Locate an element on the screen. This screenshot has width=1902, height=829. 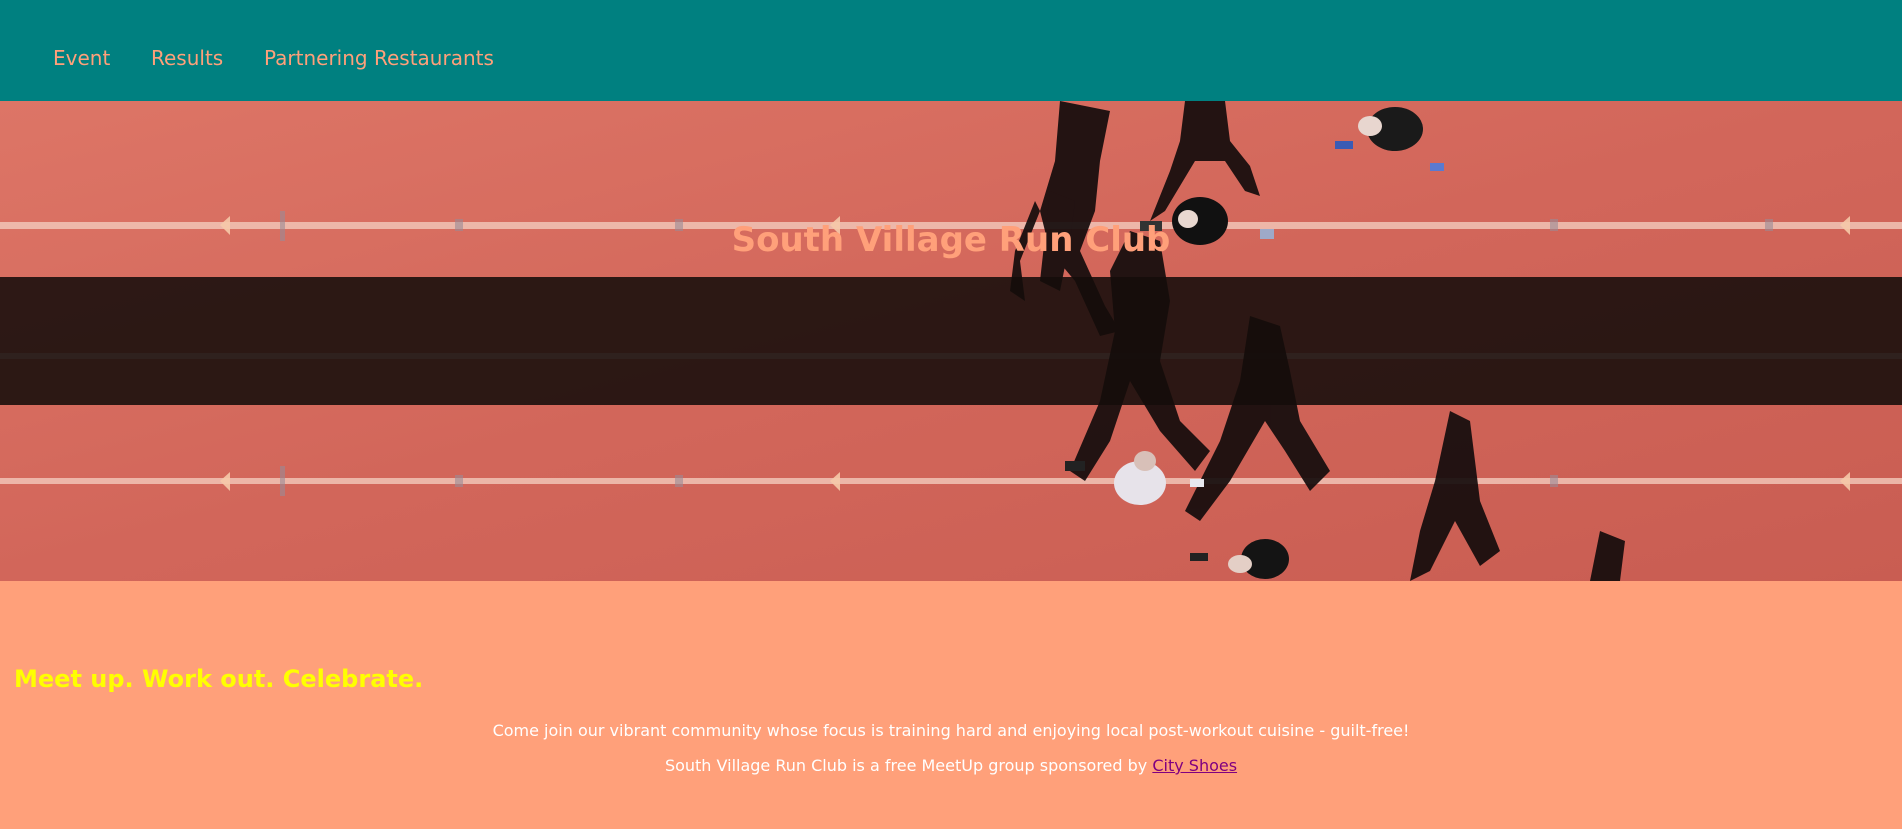
nav-item-partnering-restaurants: Partnering Restaurants is located at coordinates (379, 58).